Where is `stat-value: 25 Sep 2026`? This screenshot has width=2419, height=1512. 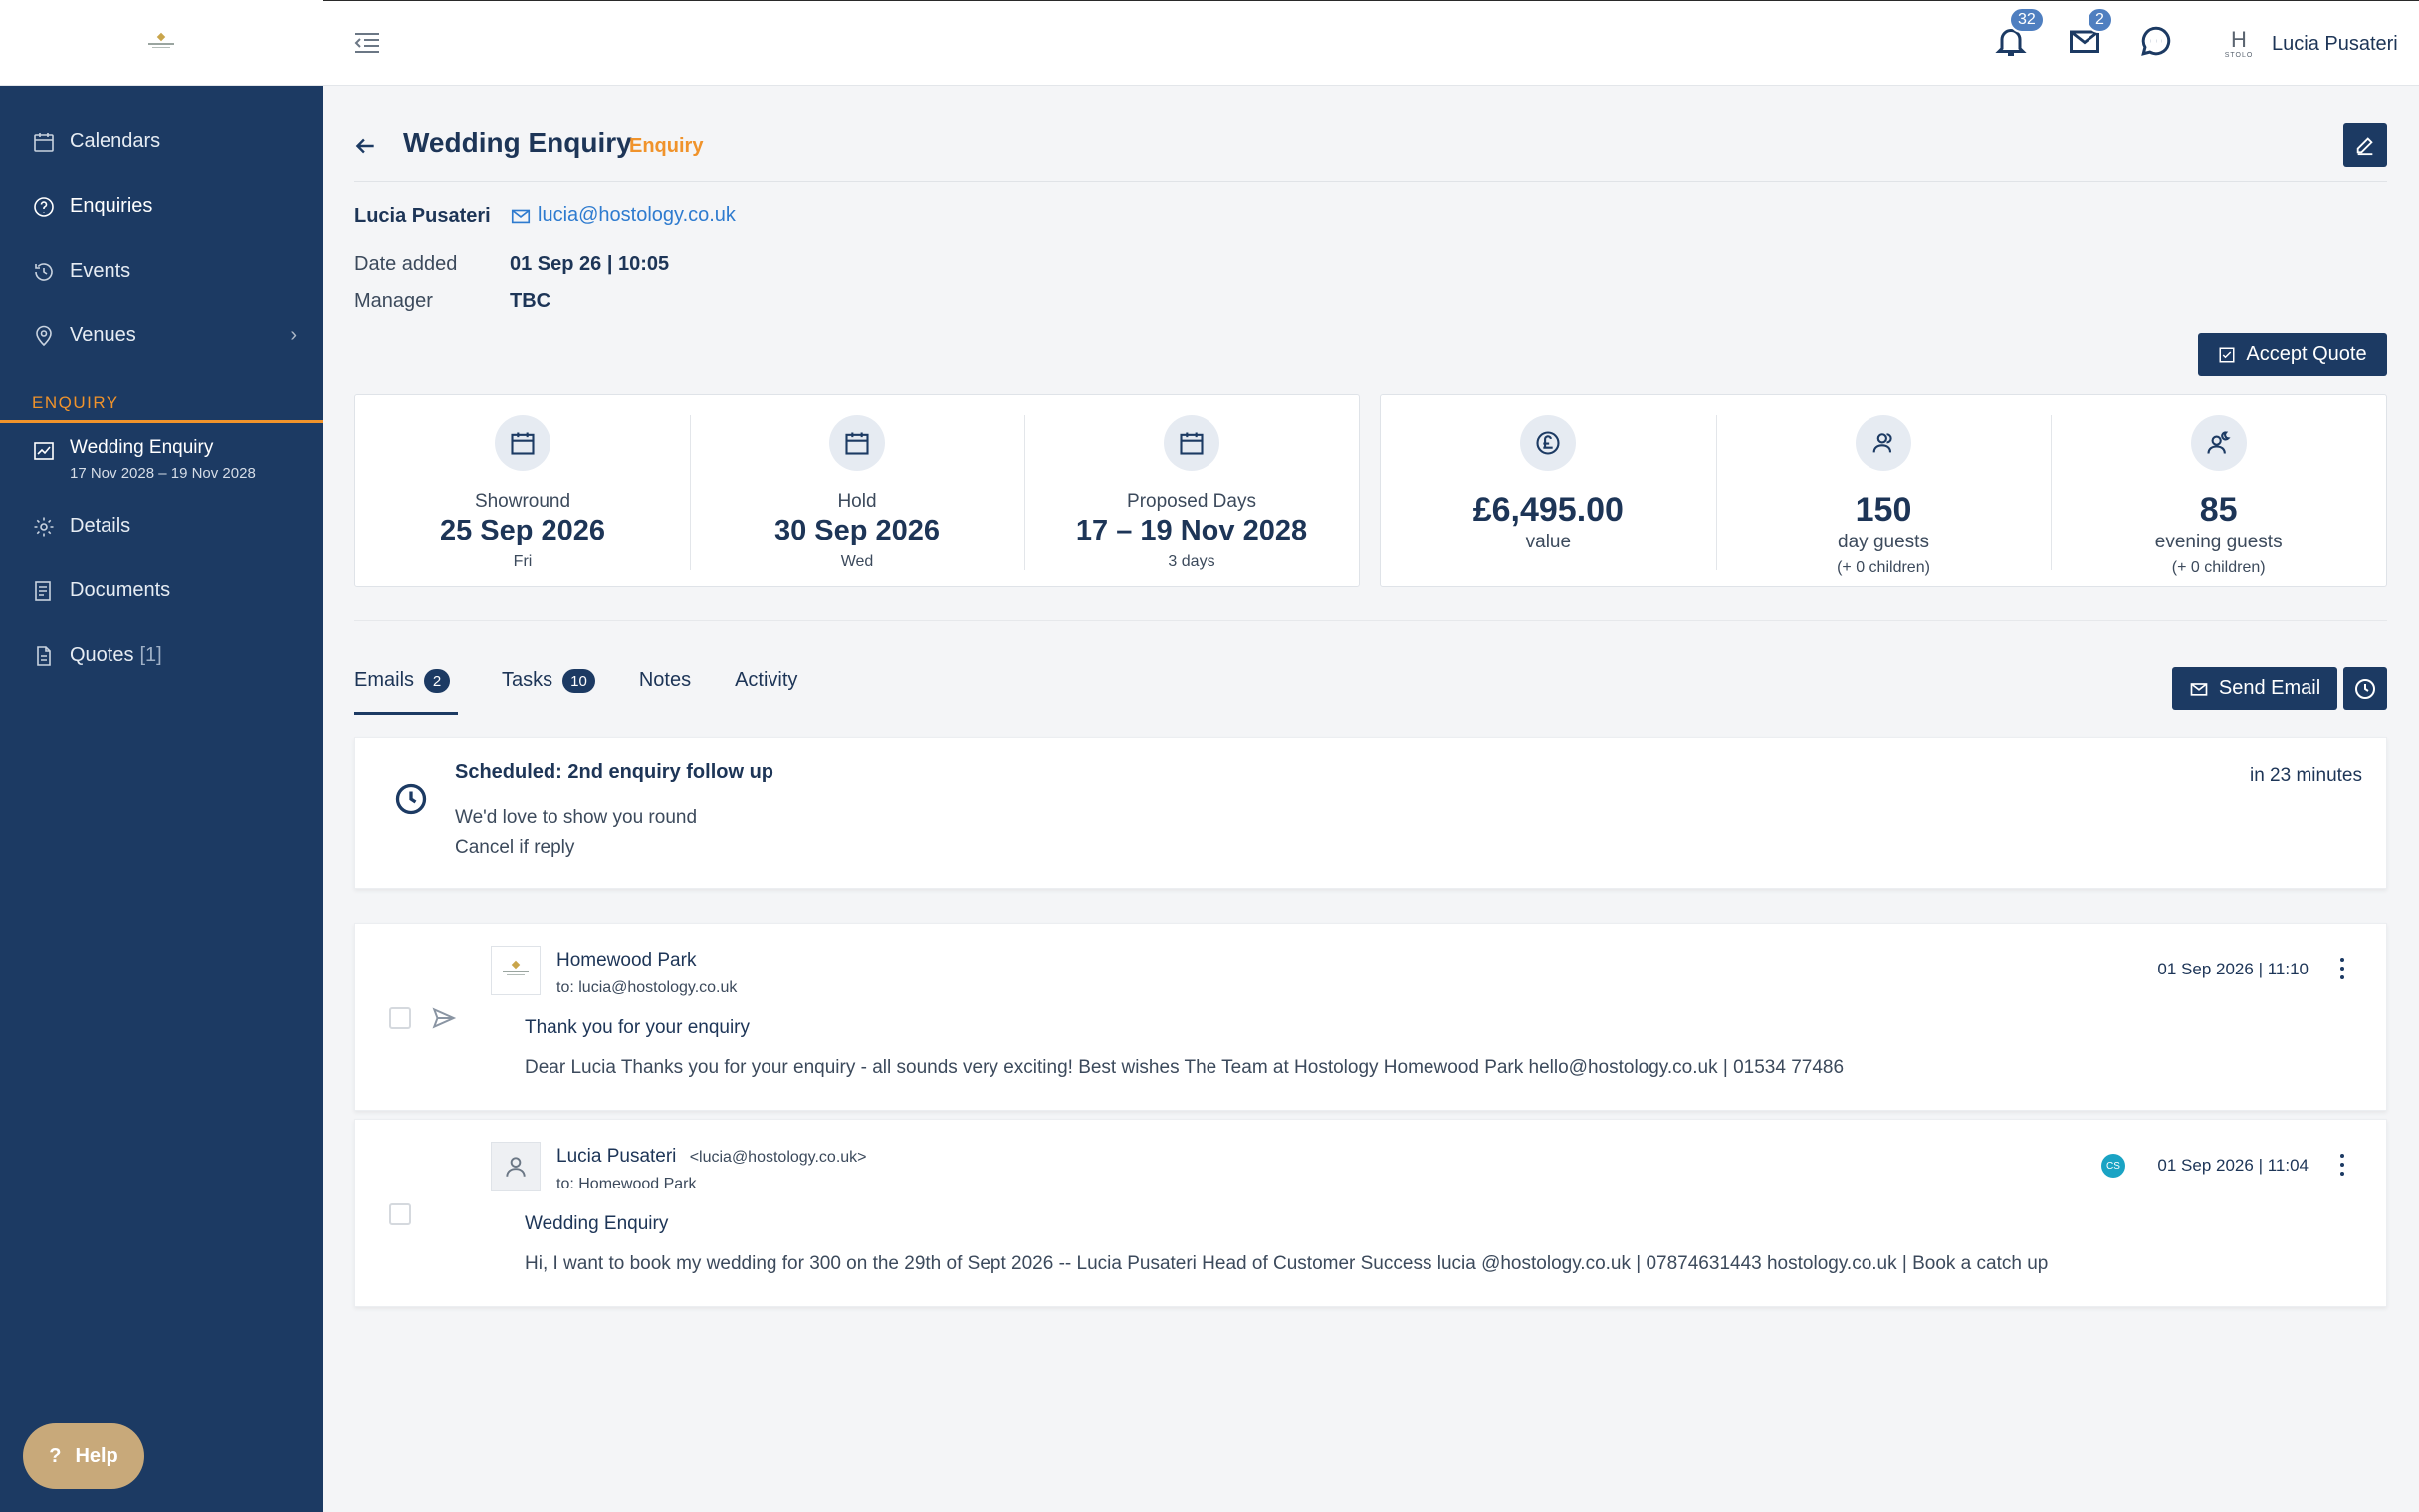 stat-value: 25 Sep 2026 is located at coordinates (522, 530).